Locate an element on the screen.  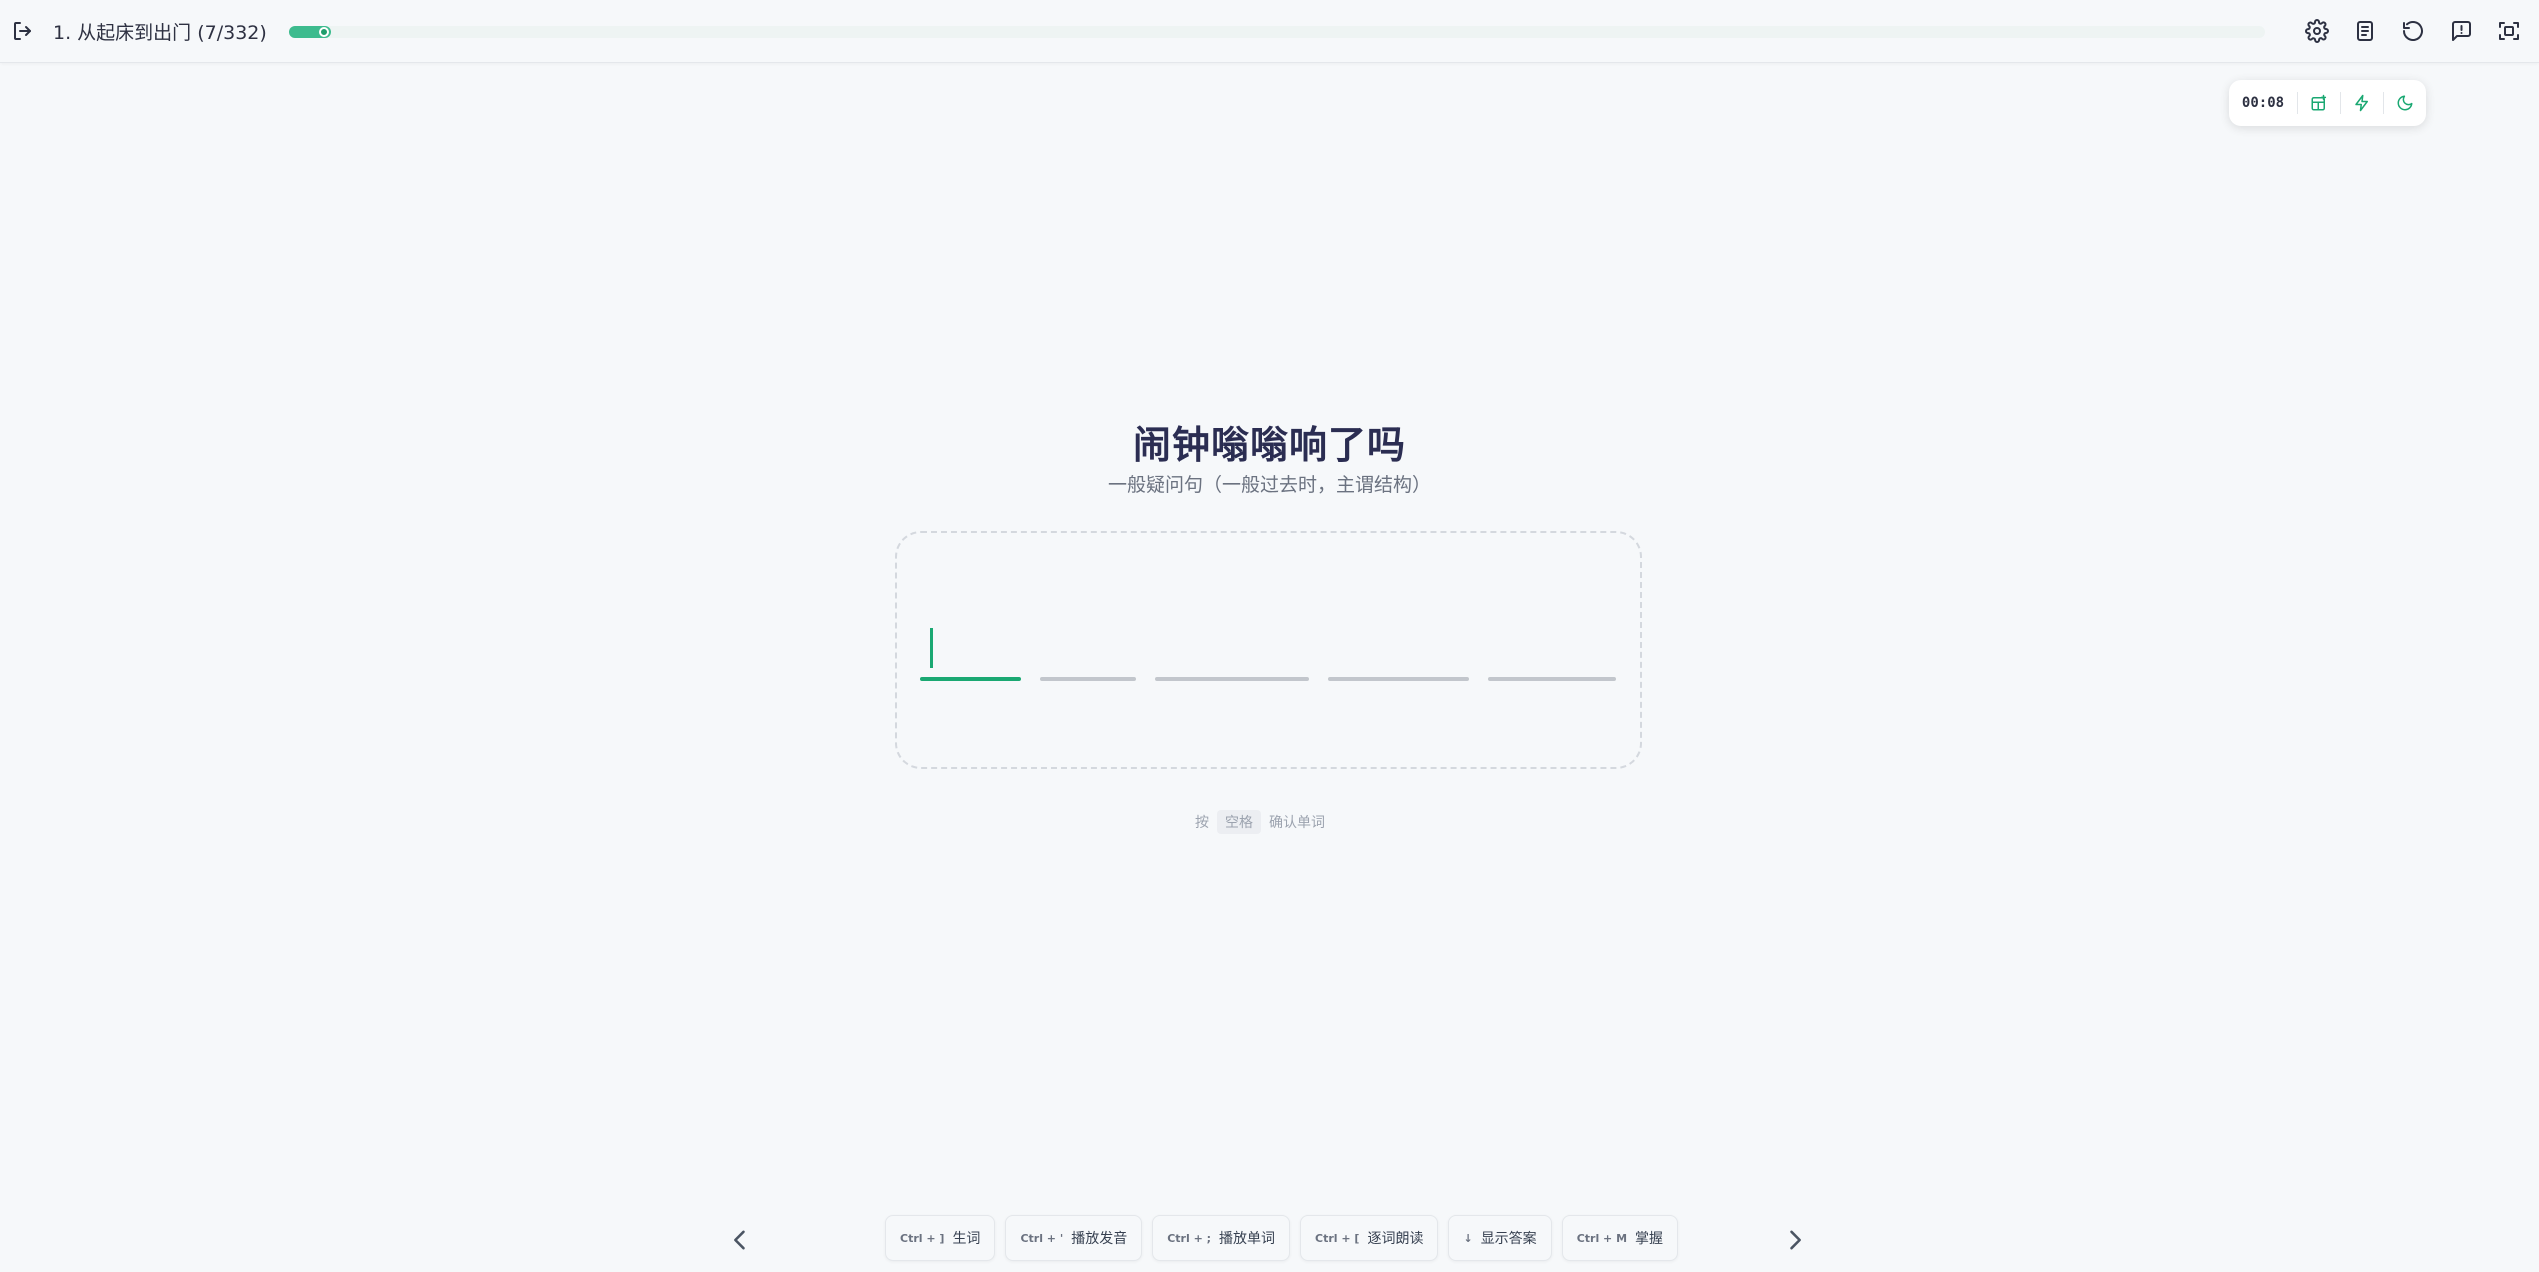
feedback-icon is located at coordinates (2461, 31).